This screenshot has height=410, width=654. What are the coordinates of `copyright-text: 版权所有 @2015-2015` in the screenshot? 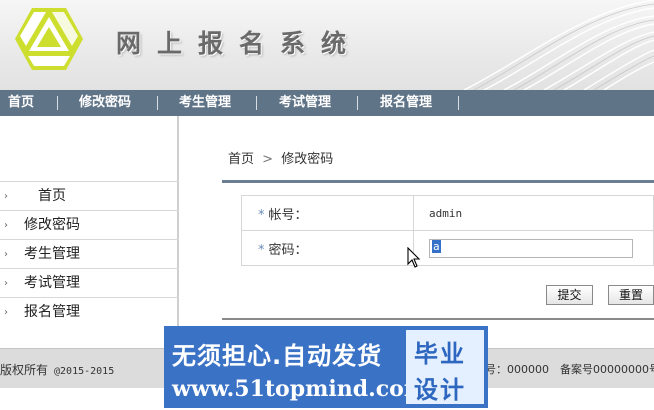 It's located at (57, 369).